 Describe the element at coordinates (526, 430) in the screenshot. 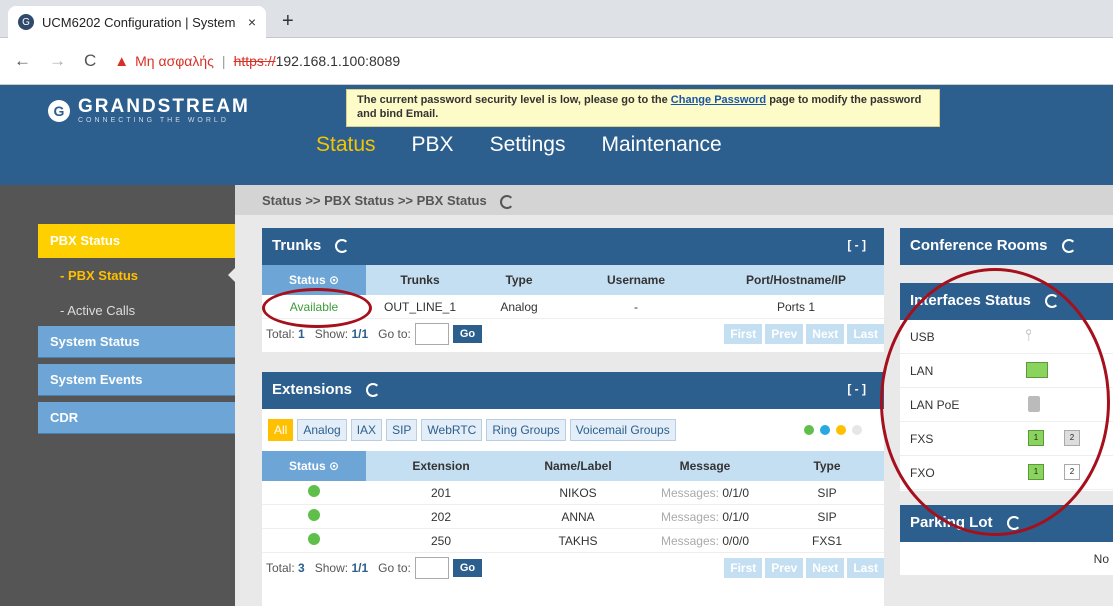

I see `filter-ring-groups: Ring Groups` at that location.